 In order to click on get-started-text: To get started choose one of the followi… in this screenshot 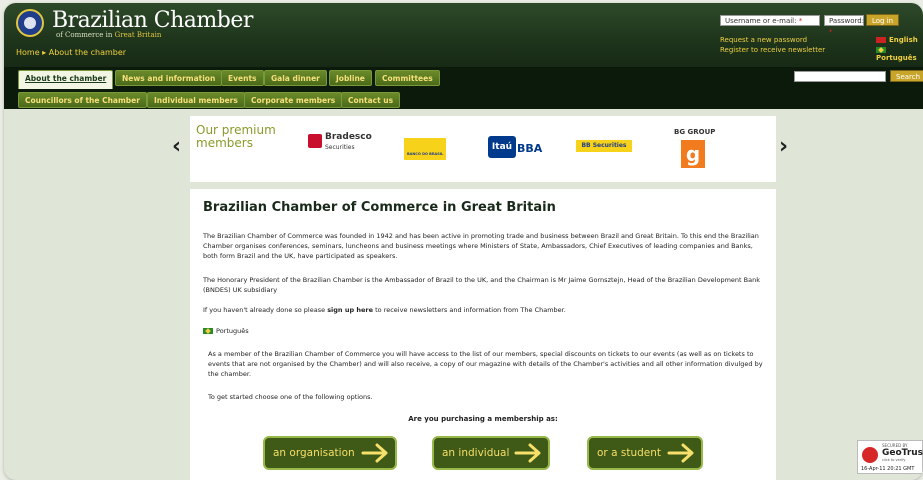, I will do `click(290, 397)`.